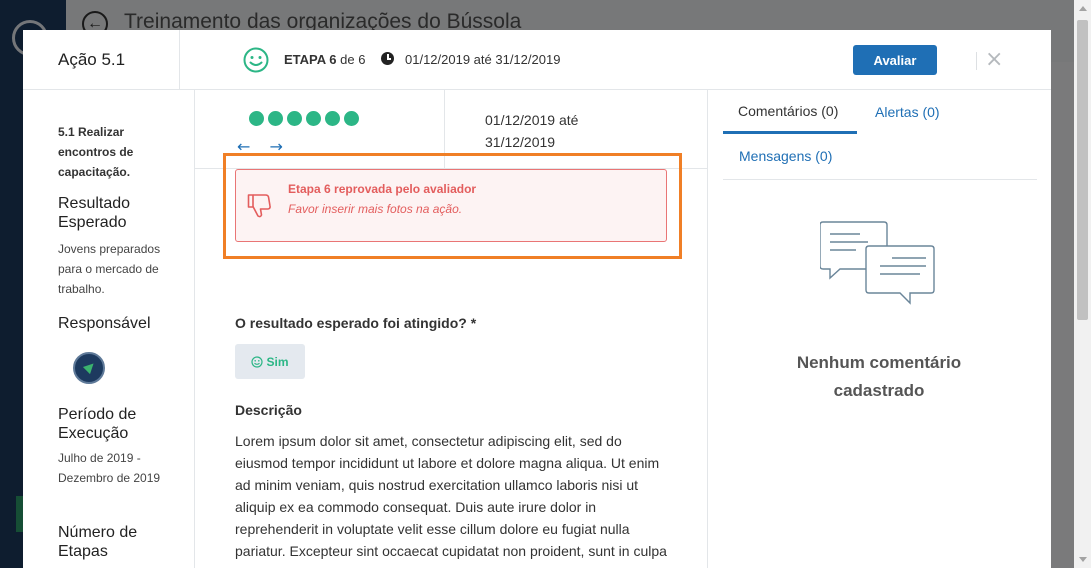 This screenshot has height=568, width=1091. What do you see at coordinates (109, 468) in the screenshot?
I see `execution-period-text: Julho de 2019 - Dezembro de 2019` at bounding box center [109, 468].